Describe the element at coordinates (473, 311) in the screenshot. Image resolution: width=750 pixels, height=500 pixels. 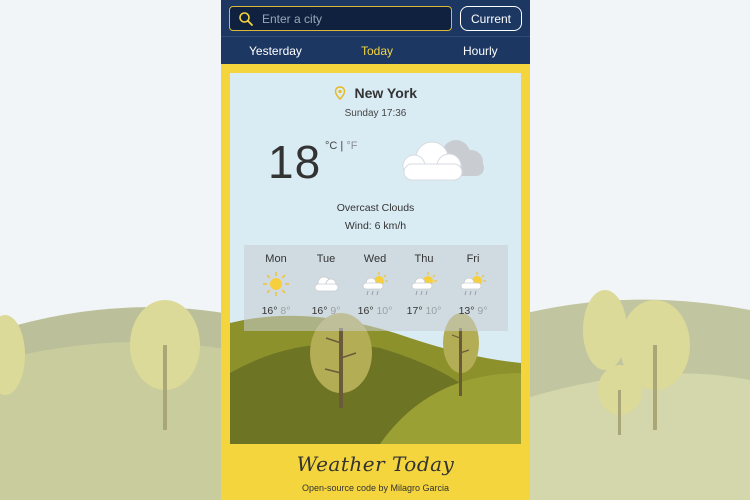
I see `forecast-temps: 13° 9°` at that location.